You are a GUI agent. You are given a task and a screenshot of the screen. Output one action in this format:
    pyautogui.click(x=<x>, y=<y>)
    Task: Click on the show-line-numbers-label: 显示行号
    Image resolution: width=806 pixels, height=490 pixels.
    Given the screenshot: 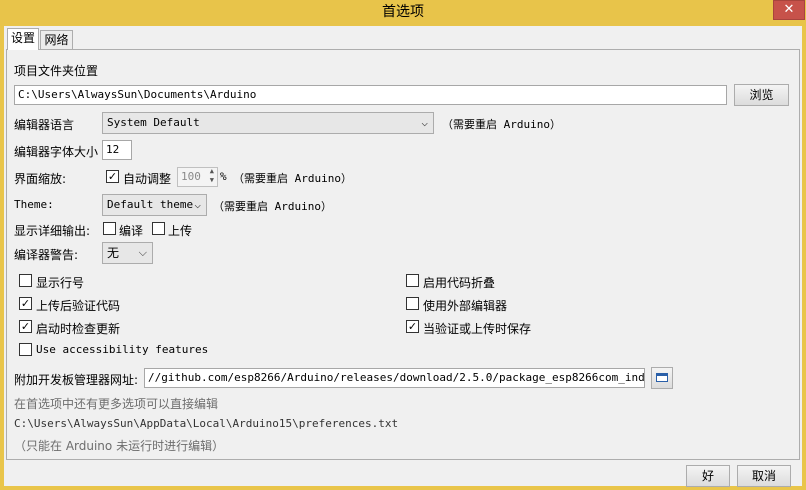 What is the action you would take?
    pyautogui.click(x=60, y=283)
    